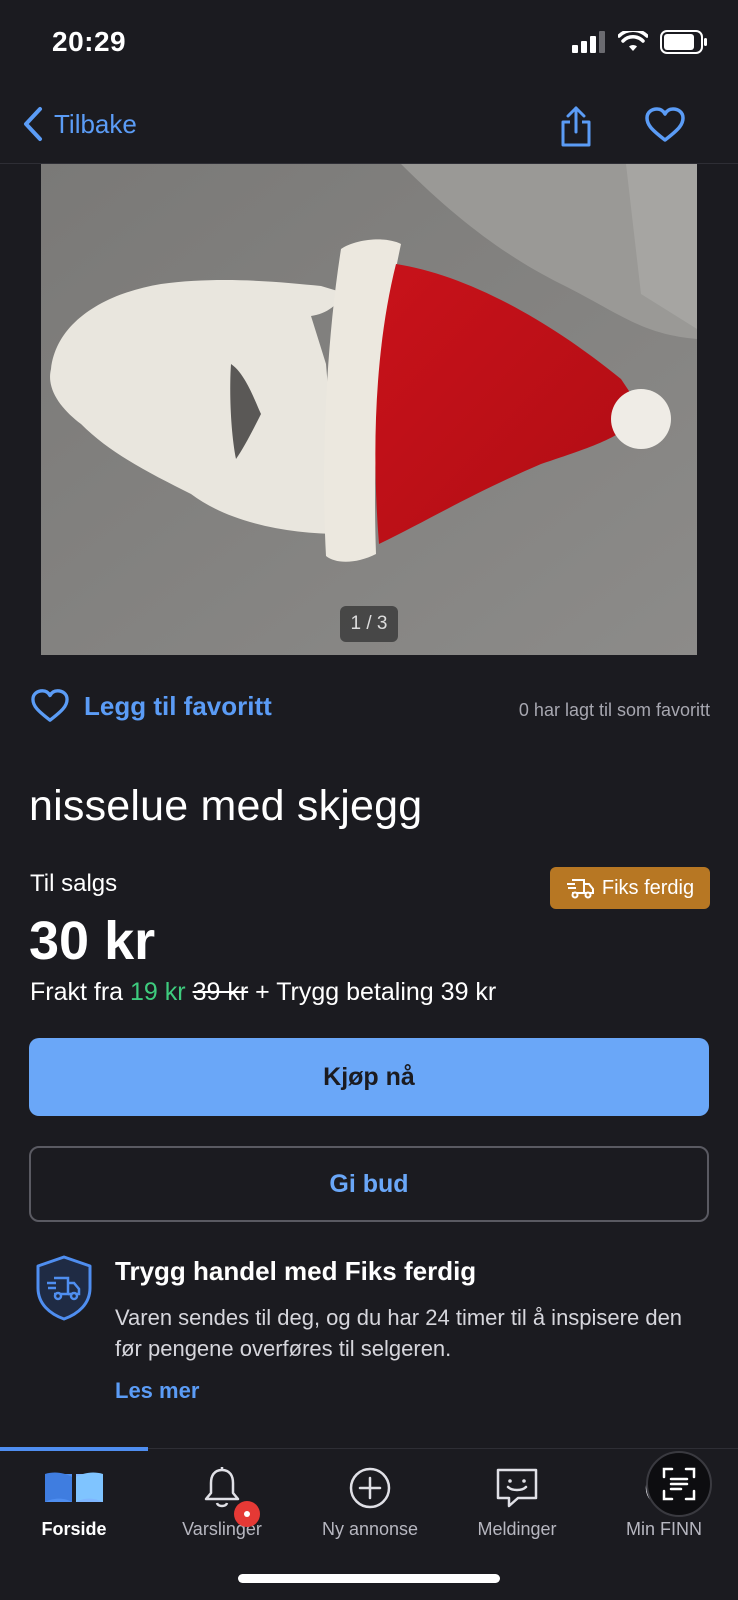  Describe the element at coordinates (296, 1271) in the screenshot. I see `safe-trade-title: Trygg handel med Fiks ferdig` at that location.